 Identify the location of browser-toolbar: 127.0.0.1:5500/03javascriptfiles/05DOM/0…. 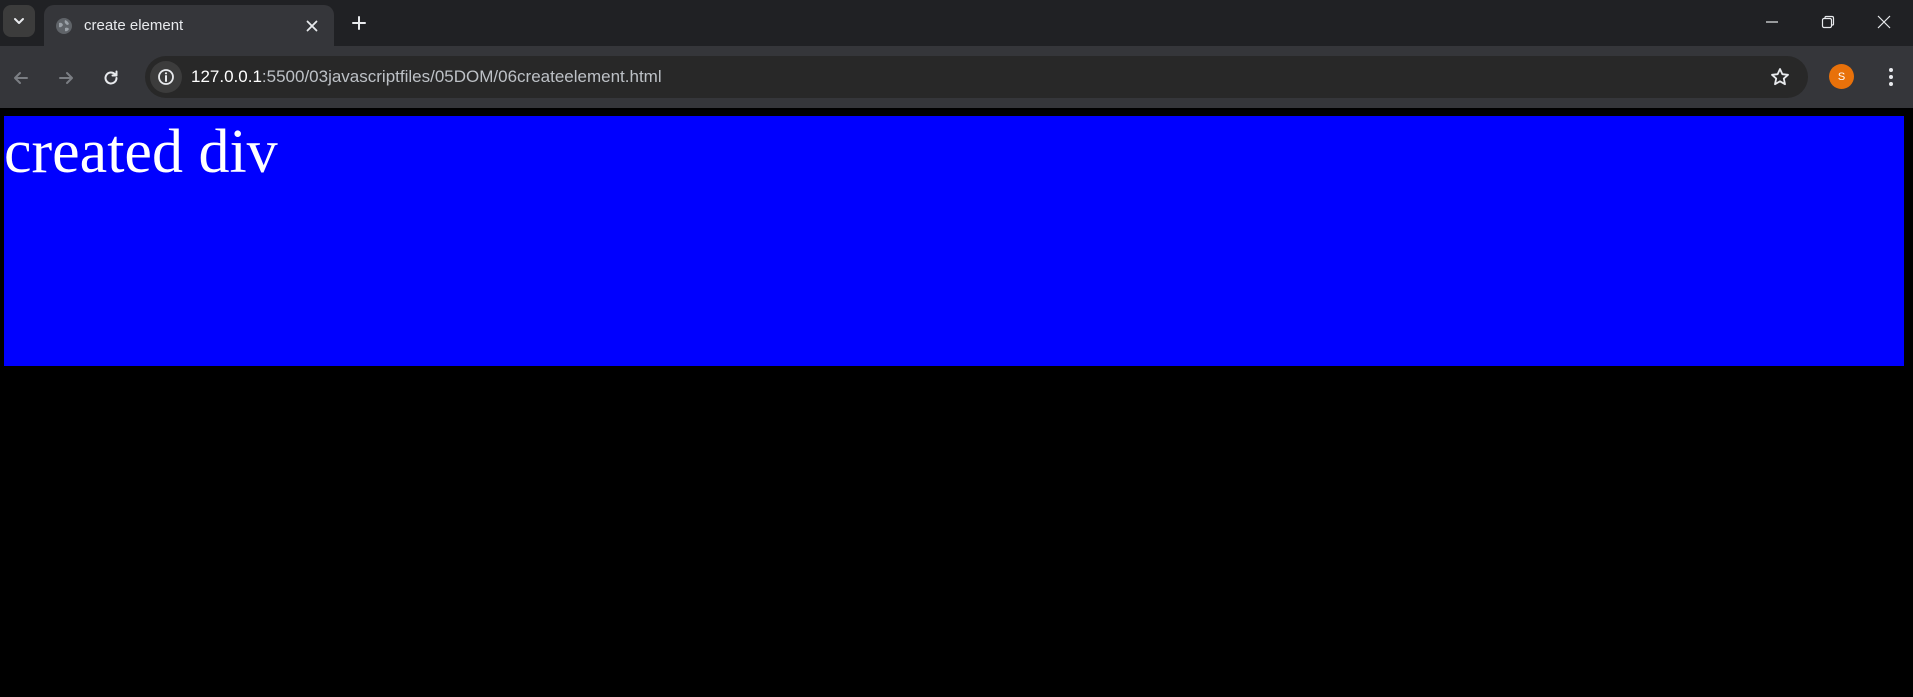
(956, 77).